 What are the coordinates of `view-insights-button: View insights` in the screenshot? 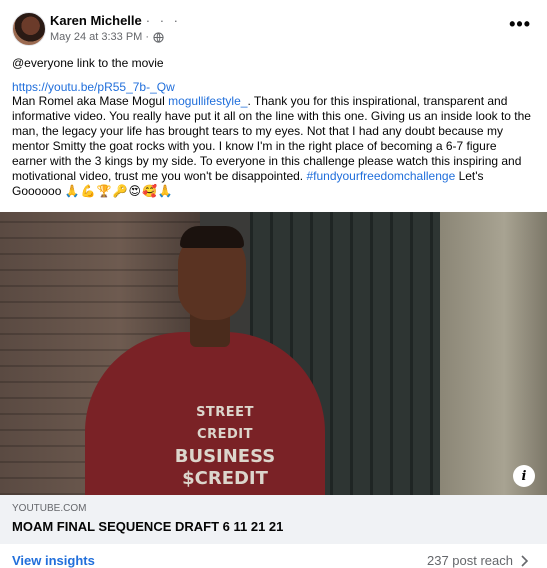 It's located at (53, 560).